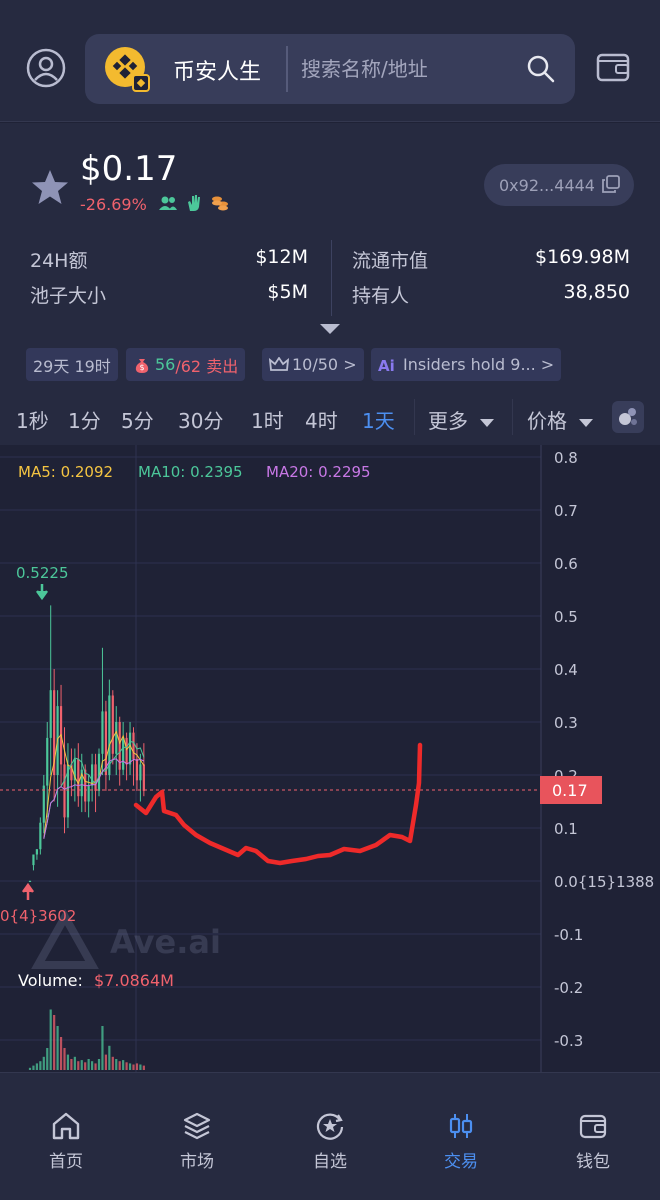 Image resolution: width=660 pixels, height=1200 pixels. Describe the element at coordinates (127, 69) in the screenshot. I see `bnb-token-logo-icon` at that location.